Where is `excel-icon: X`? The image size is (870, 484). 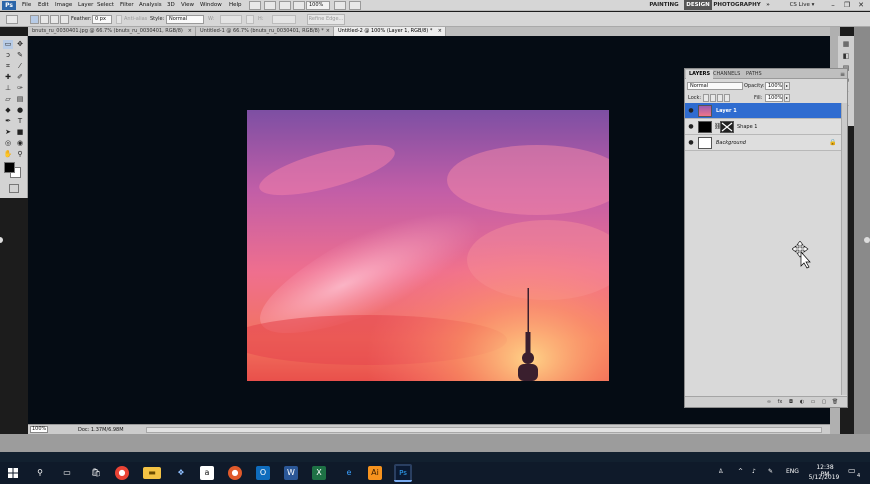 excel-icon: X is located at coordinates (319, 473).